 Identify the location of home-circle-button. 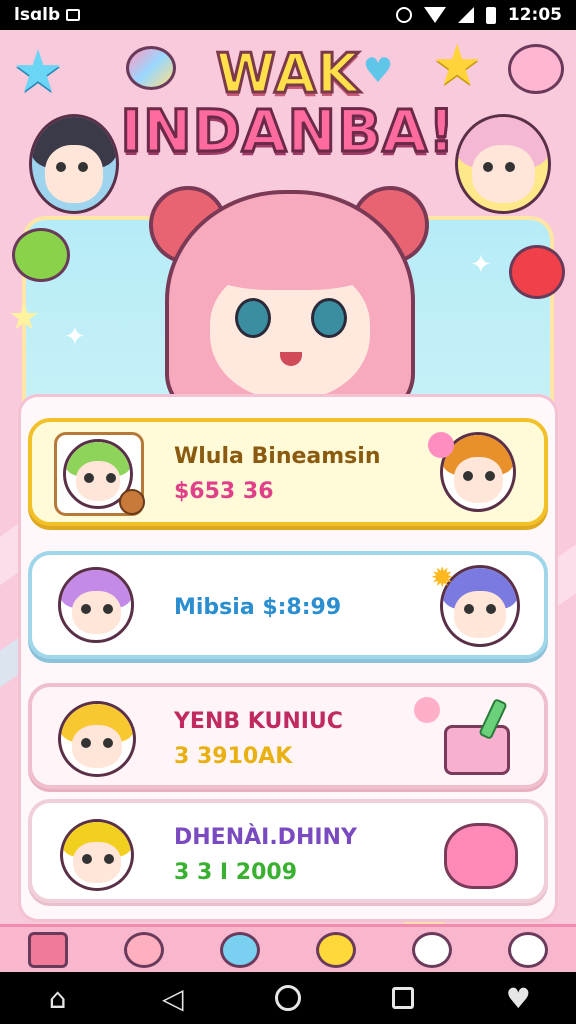
(288, 998).